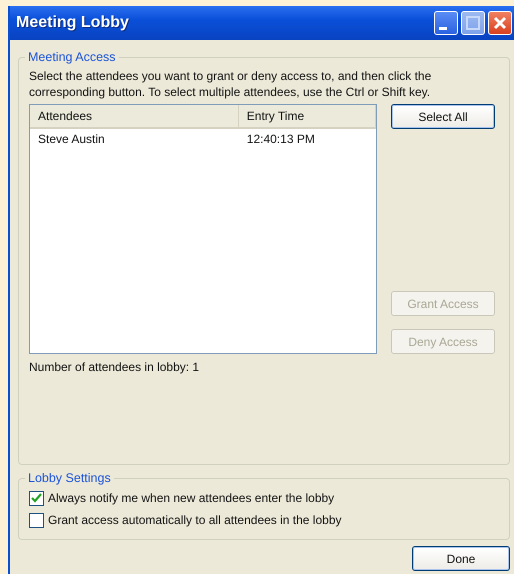 This screenshot has height=574, width=514. What do you see at coordinates (230, 84) in the screenshot?
I see `instructions-text: Select the attendees you want to grant or deny access to, and then click the corresponding button. To select multiple attendees, use the Ctrl or Shift key.` at bounding box center [230, 84].